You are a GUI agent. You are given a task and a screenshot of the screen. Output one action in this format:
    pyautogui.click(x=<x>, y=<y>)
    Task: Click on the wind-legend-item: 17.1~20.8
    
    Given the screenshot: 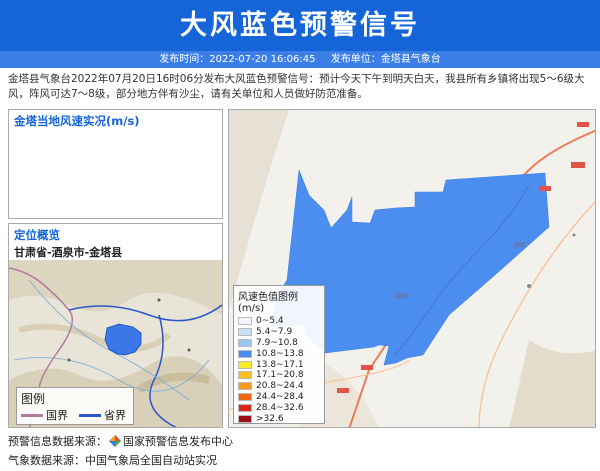 What is the action you would take?
    pyautogui.click(x=279, y=375)
    